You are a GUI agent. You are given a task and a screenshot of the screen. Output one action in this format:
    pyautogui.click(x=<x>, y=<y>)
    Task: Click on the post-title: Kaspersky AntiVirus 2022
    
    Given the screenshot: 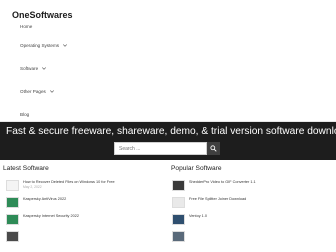 What is the action you would take?
    pyautogui.click(x=44, y=199)
    